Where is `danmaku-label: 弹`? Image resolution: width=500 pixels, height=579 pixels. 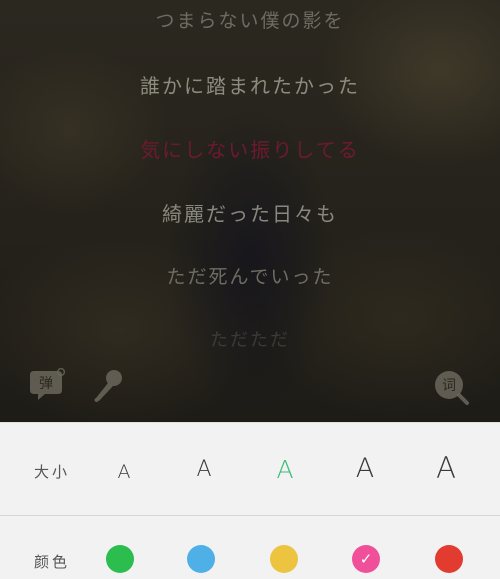 danmaku-label: 弹 is located at coordinates (46, 384).